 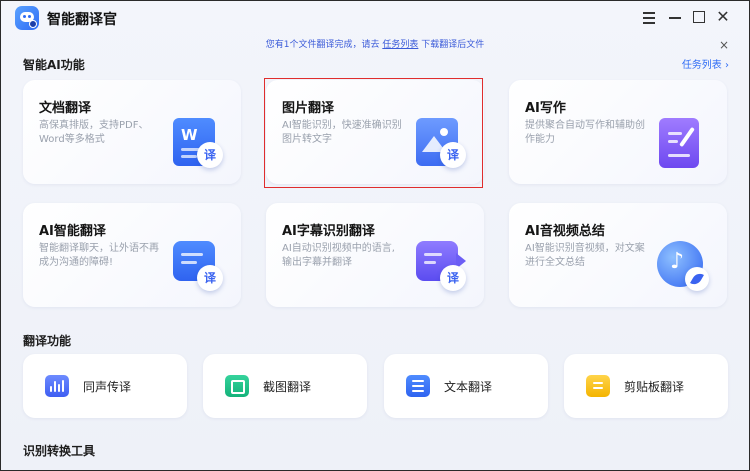 I want to click on card-ai-chat-translate: AI智能翻译 智能翻译聊天，让外语不再成为沟通的障碍! 译, so click(x=132, y=255).